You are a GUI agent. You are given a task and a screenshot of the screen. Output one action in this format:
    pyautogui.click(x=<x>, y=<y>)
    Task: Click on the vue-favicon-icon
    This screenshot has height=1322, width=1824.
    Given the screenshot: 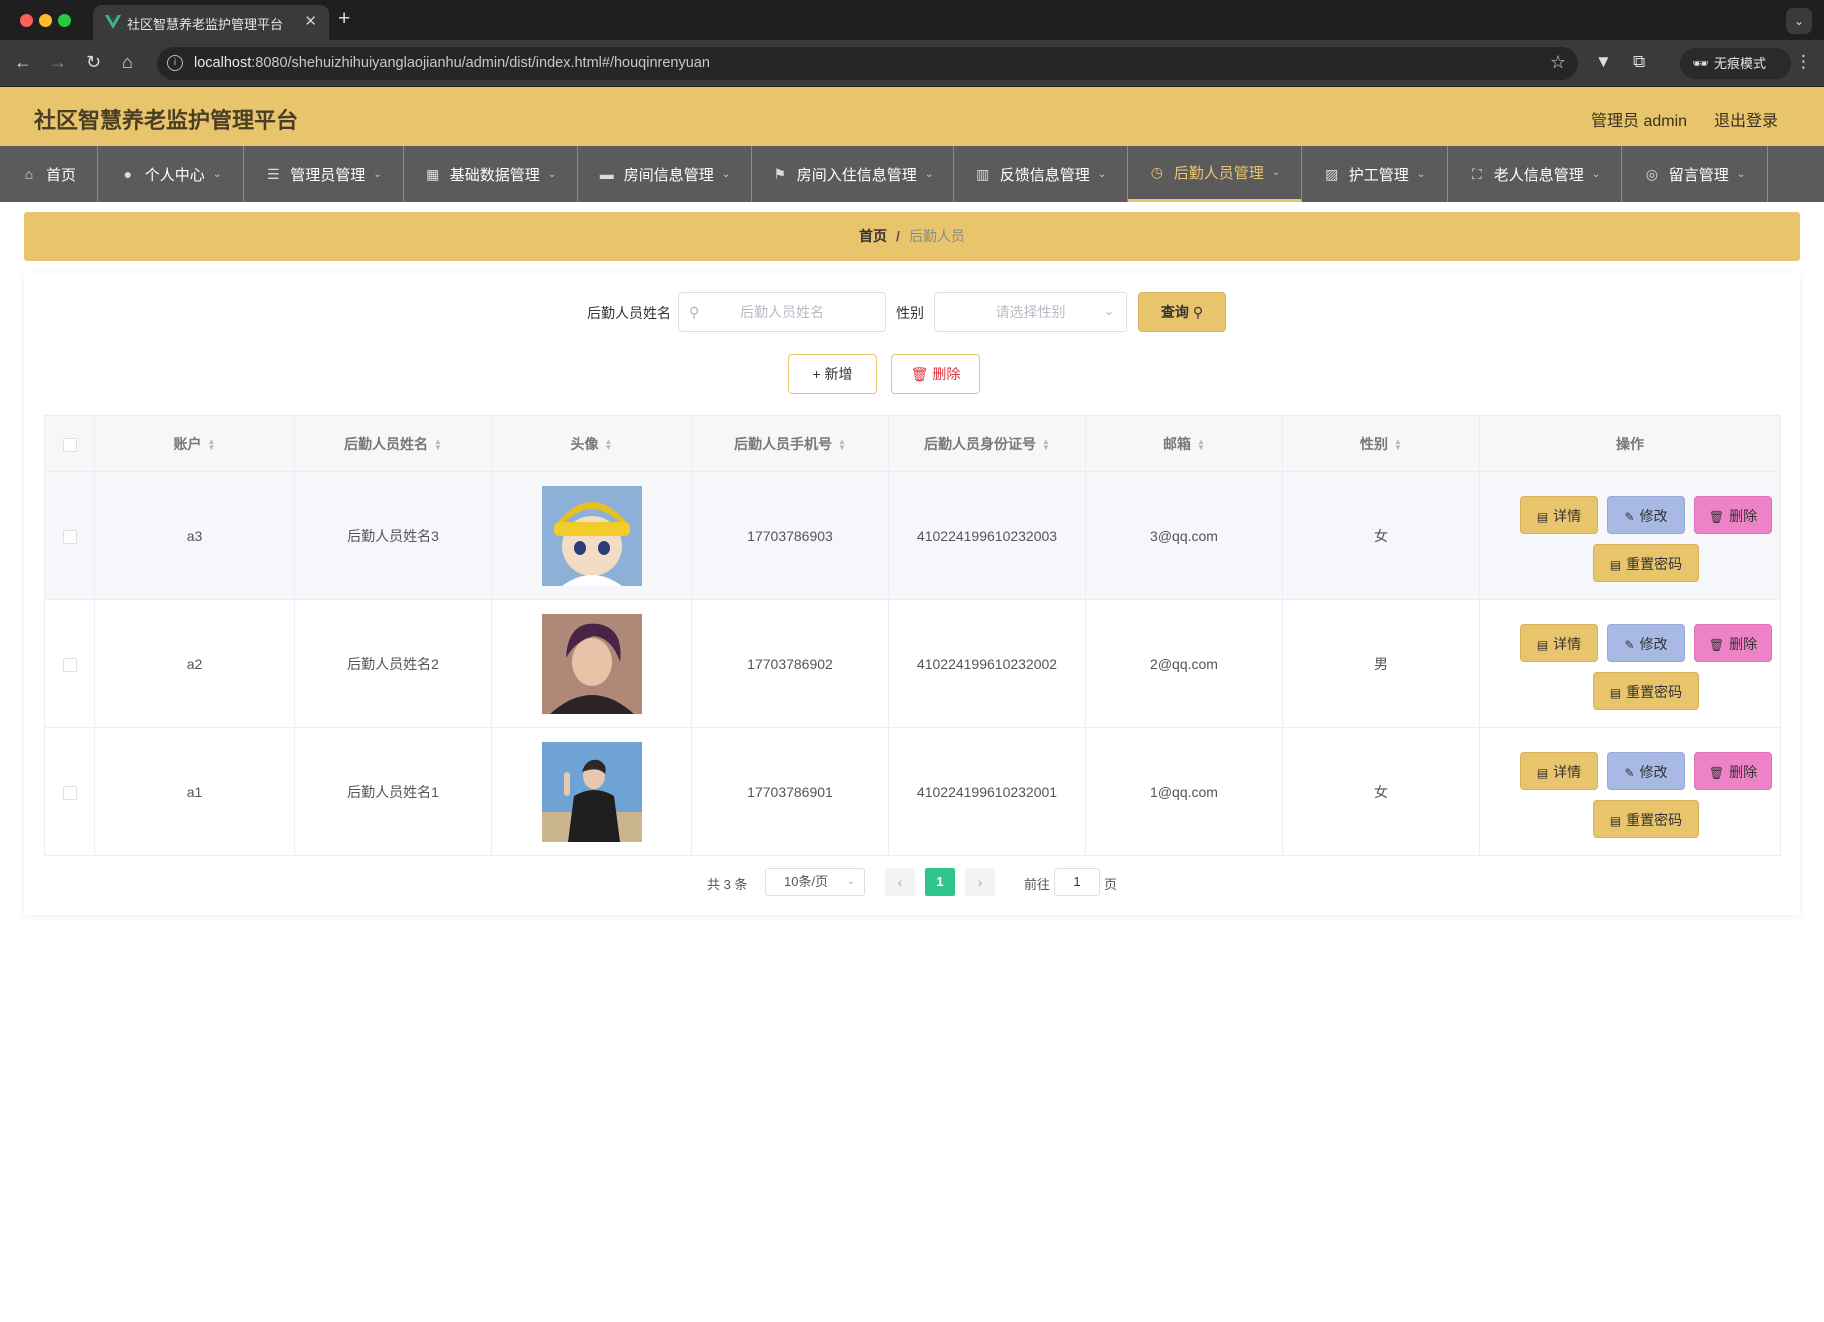 What is the action you would take?
    pyautogui.click(x=113, y=22)
    